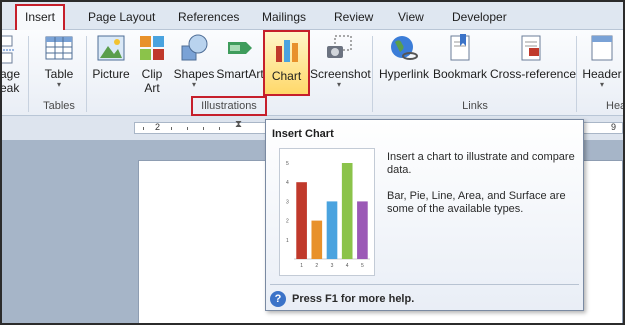 This screenshot has width=625, height=325. I want to click on chart-icon, so click(287, 50).